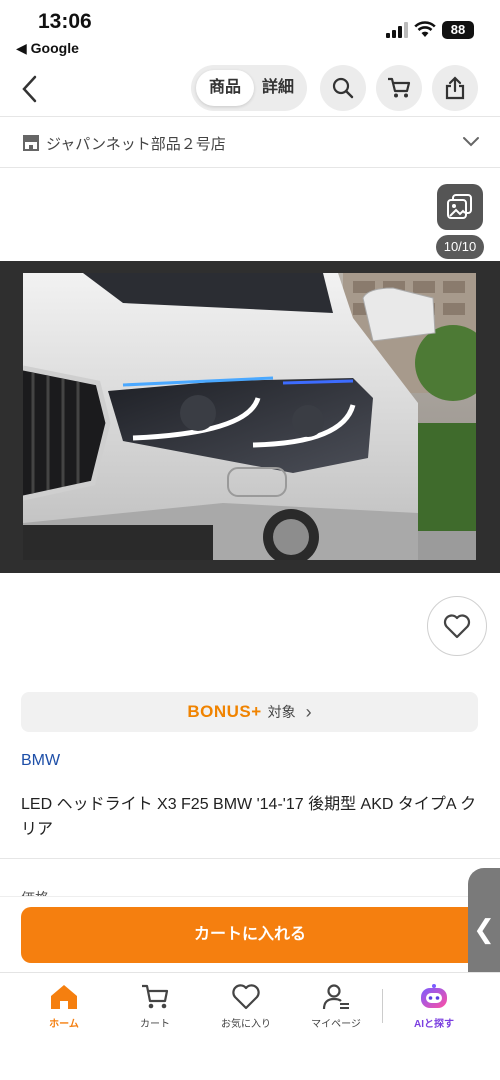 This screenshot has height=1080, width=500. I want to click on gallery-icon, so click(459, 206).